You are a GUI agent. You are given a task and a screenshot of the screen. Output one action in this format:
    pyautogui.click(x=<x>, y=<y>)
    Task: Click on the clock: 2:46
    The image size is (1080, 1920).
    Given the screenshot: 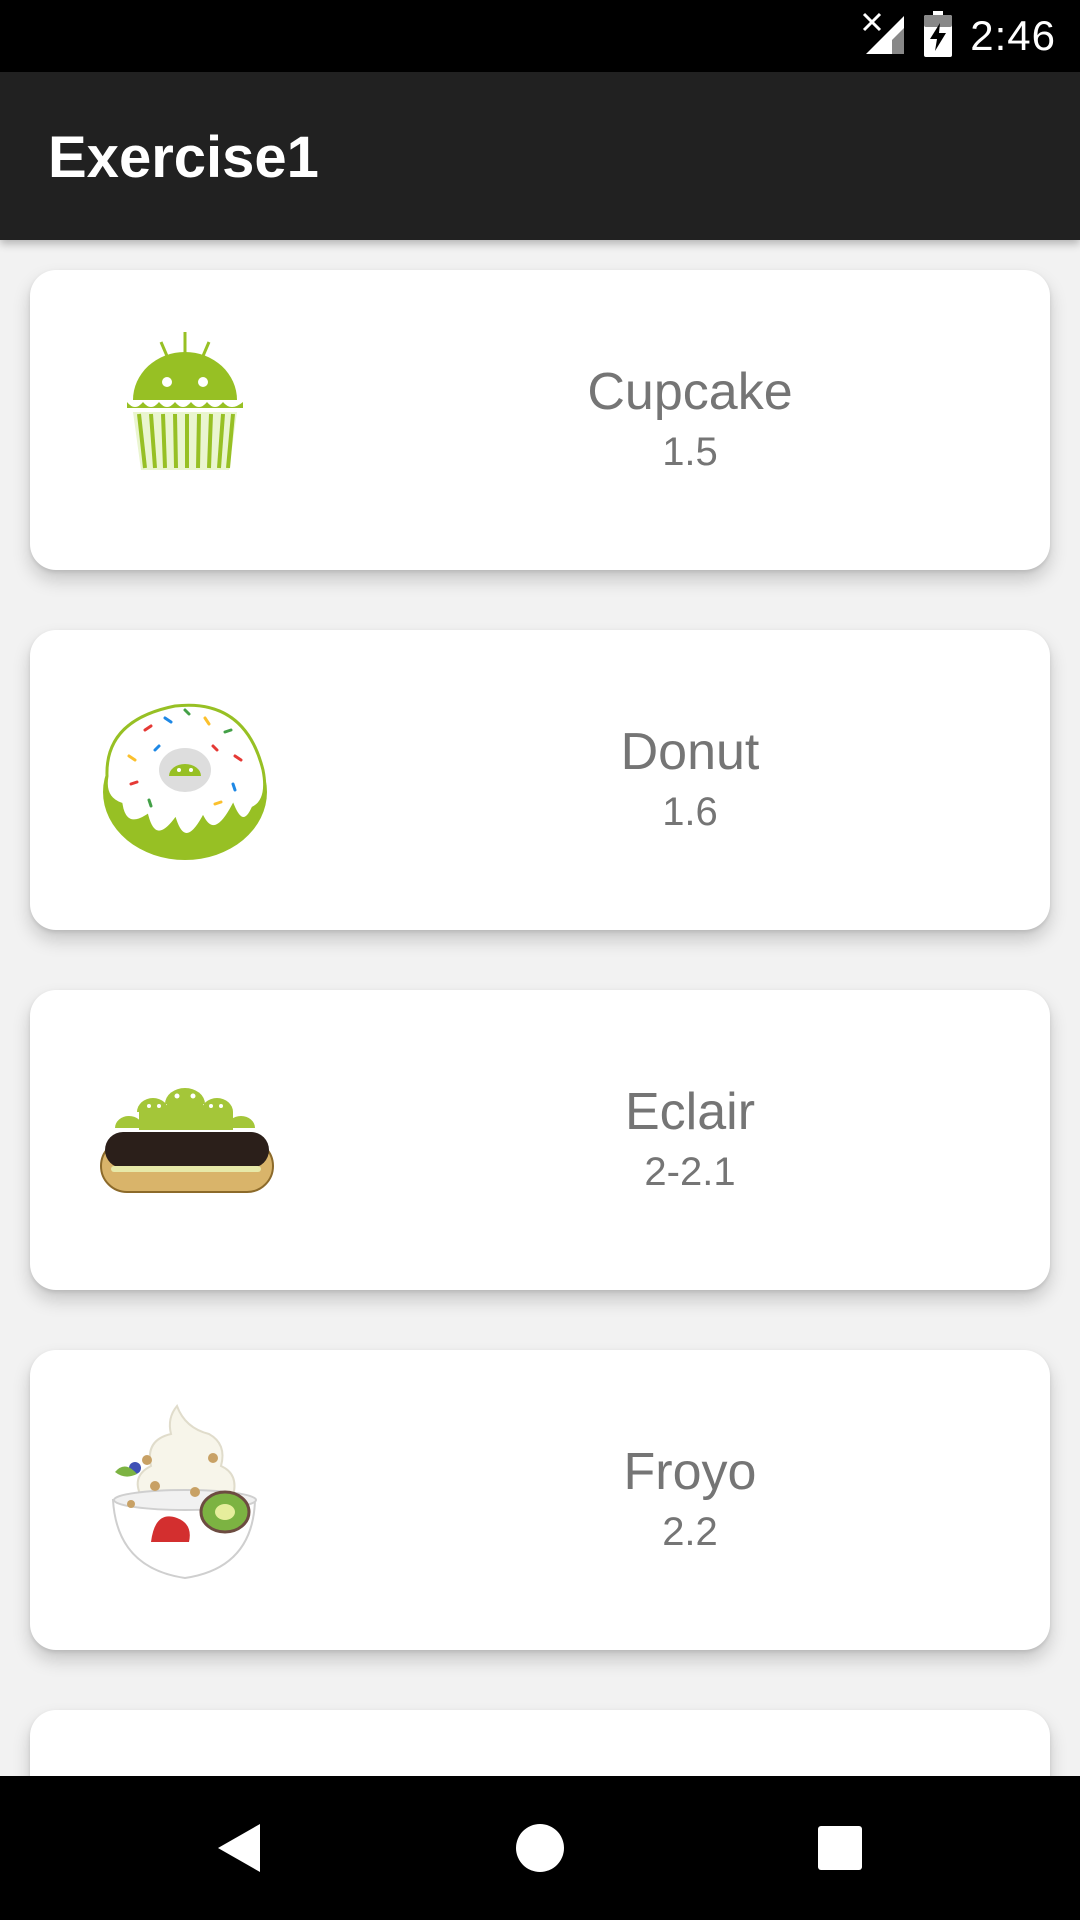 What is the action you would take?
    pyautogui.click(x=1013, y=35)
    